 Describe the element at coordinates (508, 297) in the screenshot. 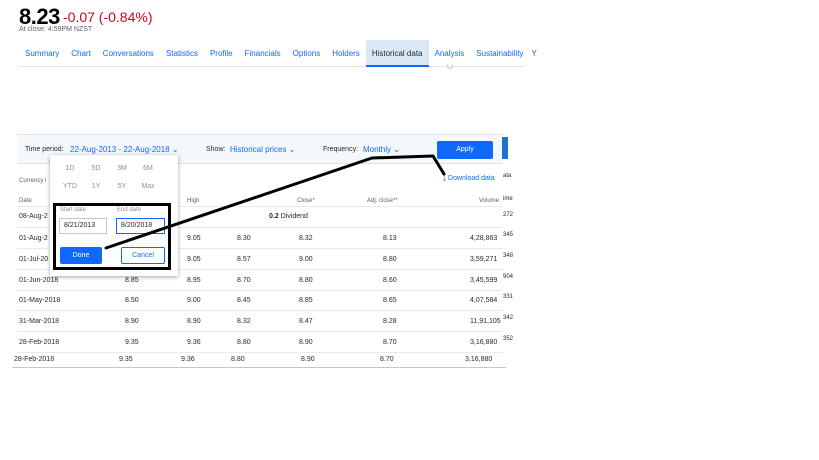

I see `right-clip-text: 331` at that location.